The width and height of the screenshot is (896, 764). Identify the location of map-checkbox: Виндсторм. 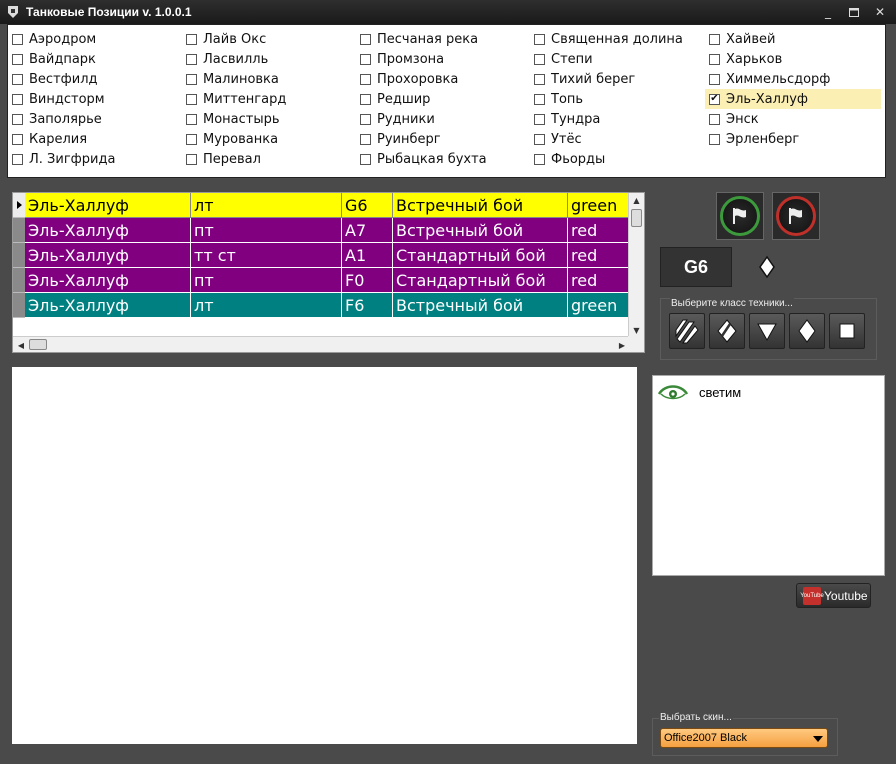
(93, 99).